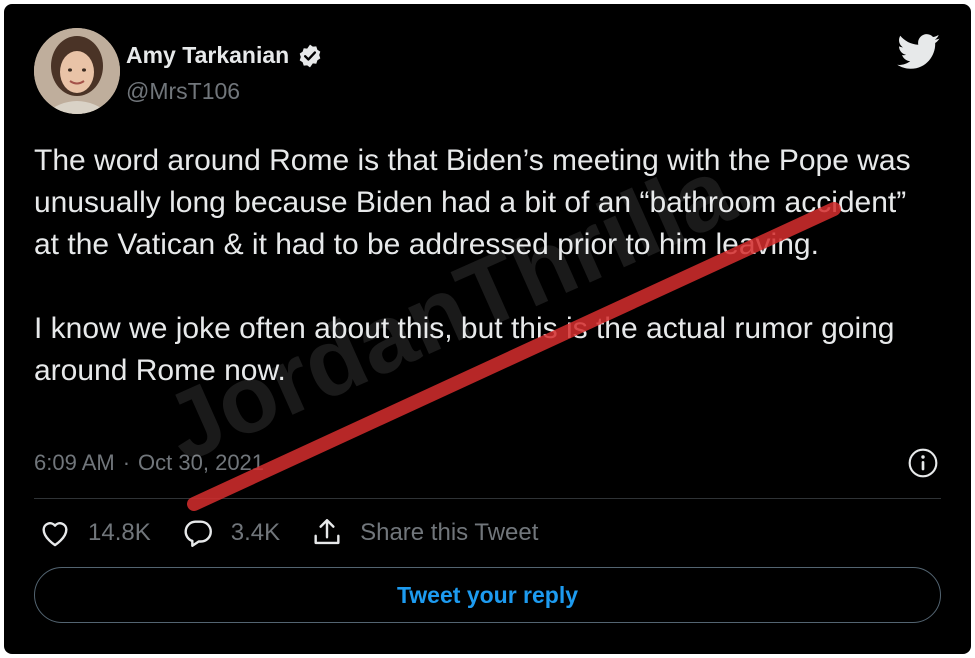  Describe the element at coordinates (487, 595) in the screenshot. I see `tweet-reply-button: Tweet your reply` at that location.